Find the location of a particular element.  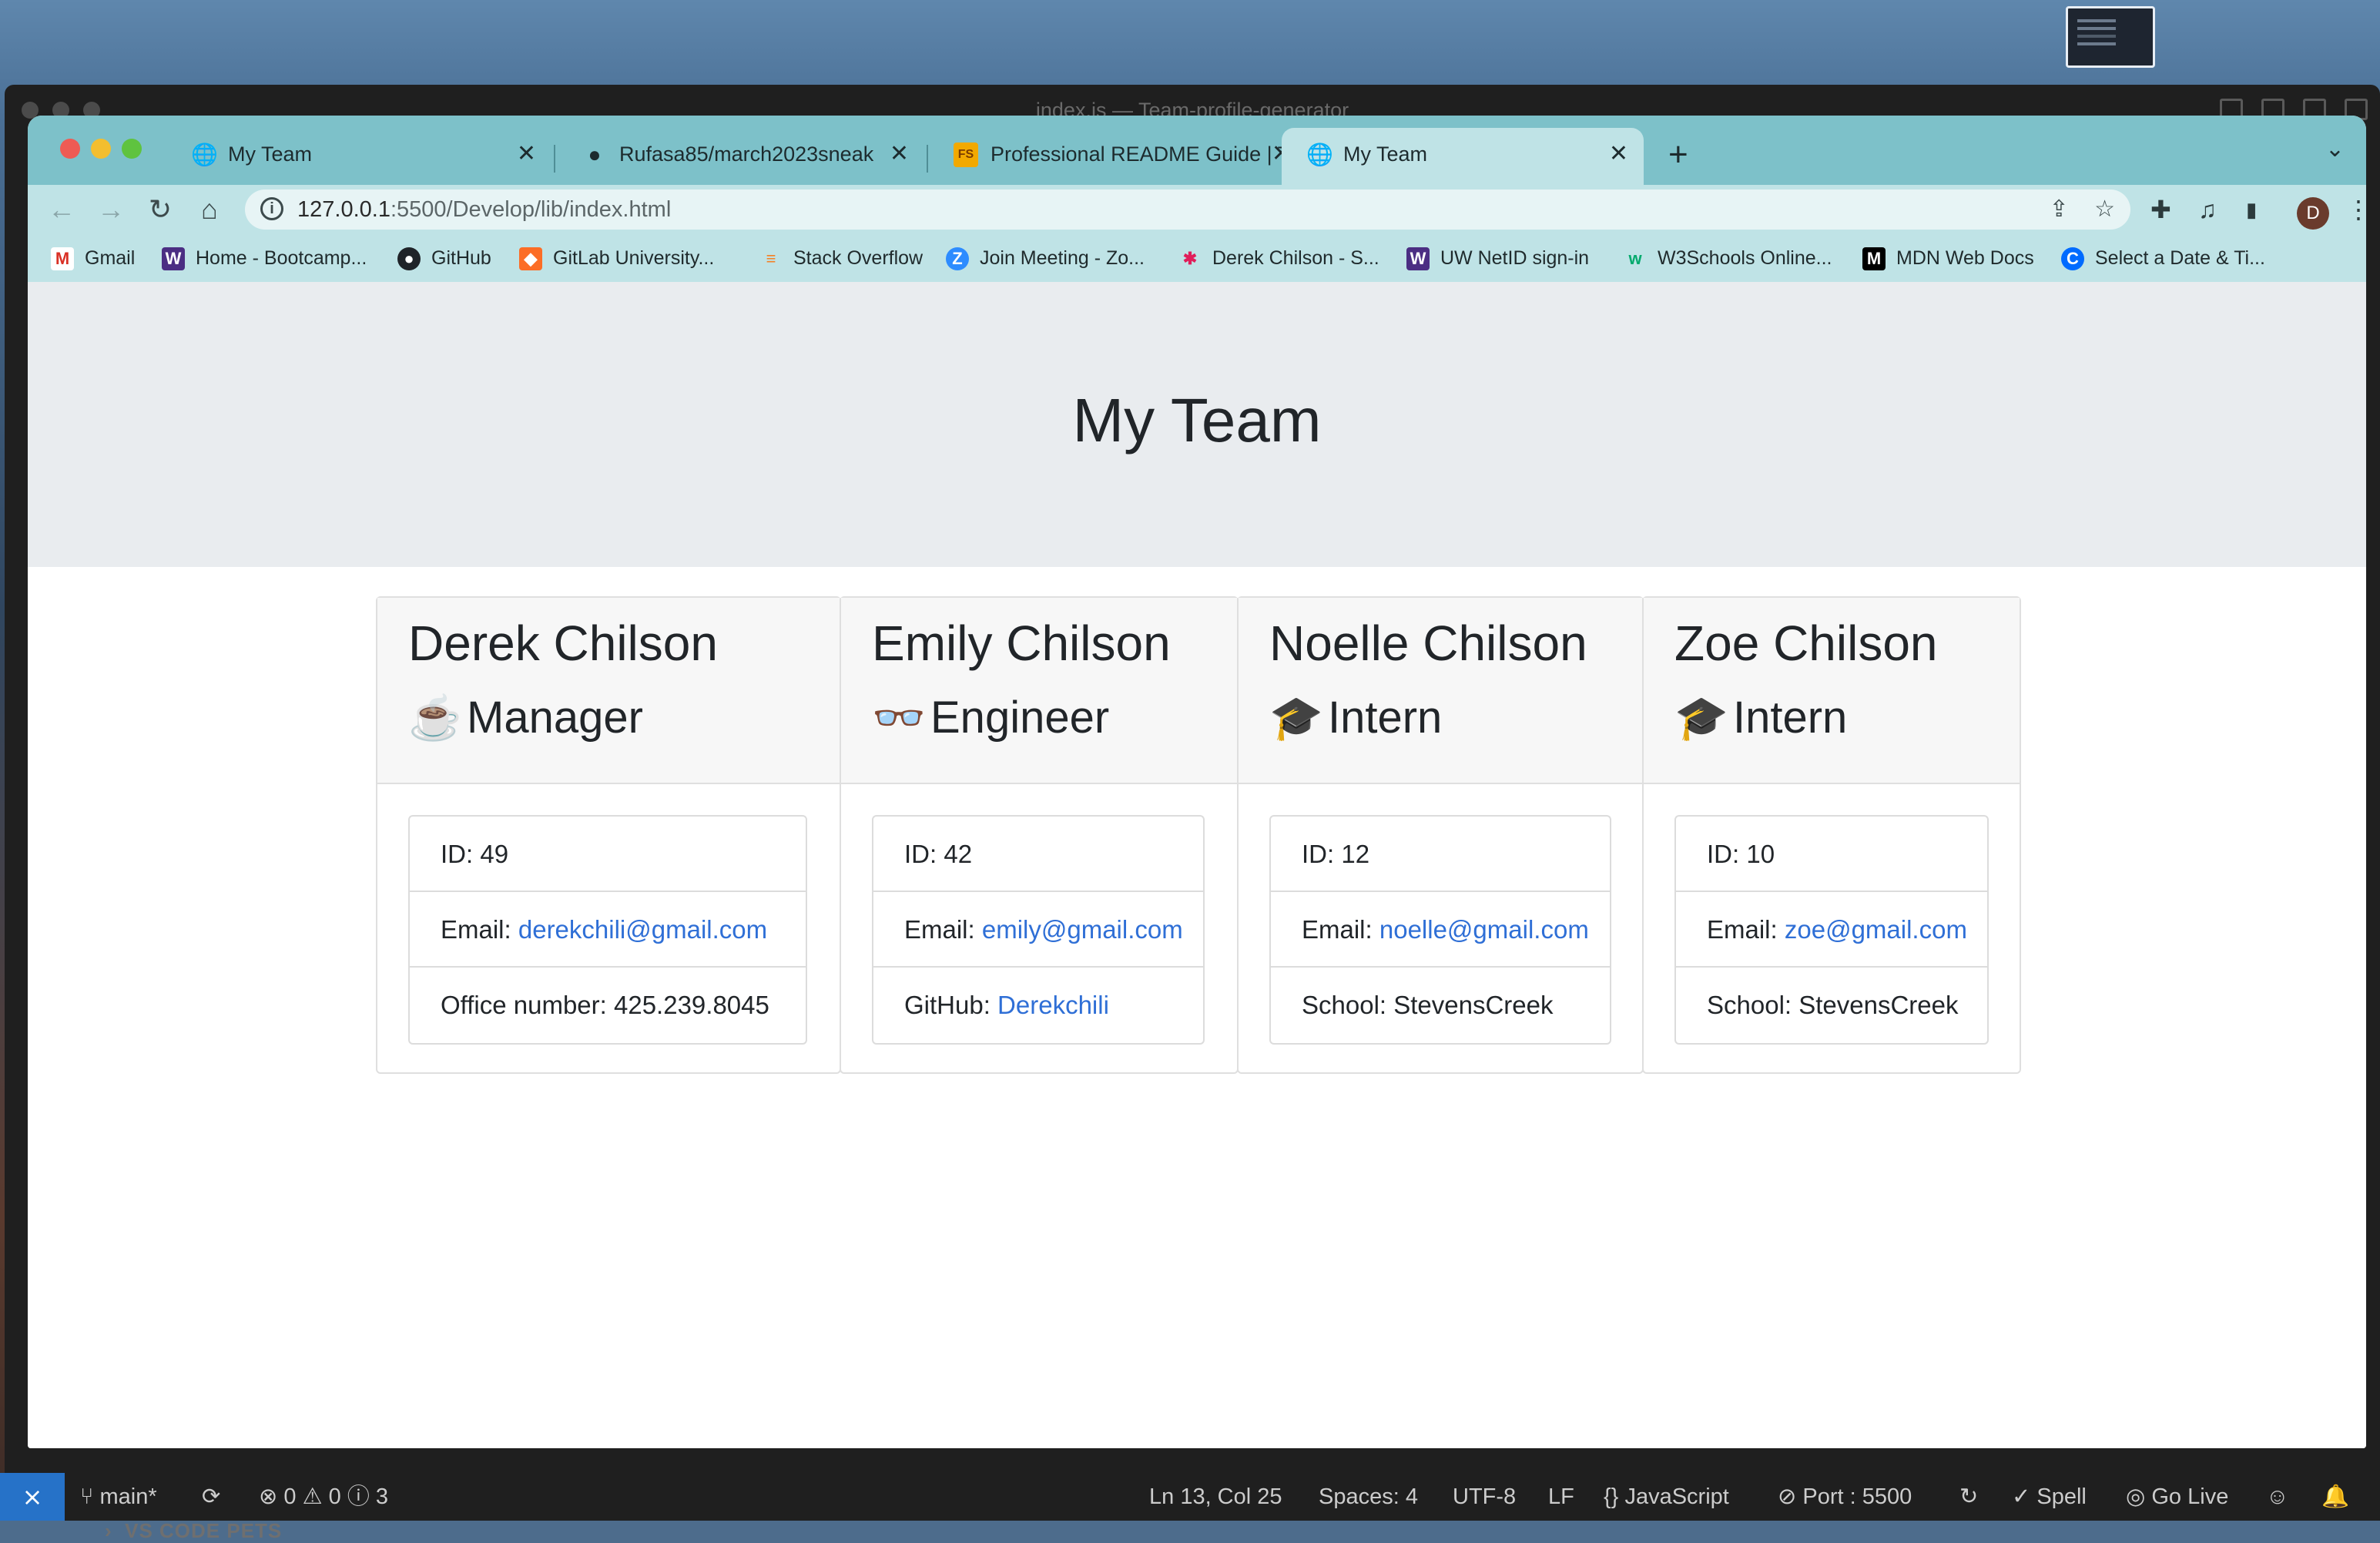

screenshot-thumbnail is located at coordinates (2110, 37).